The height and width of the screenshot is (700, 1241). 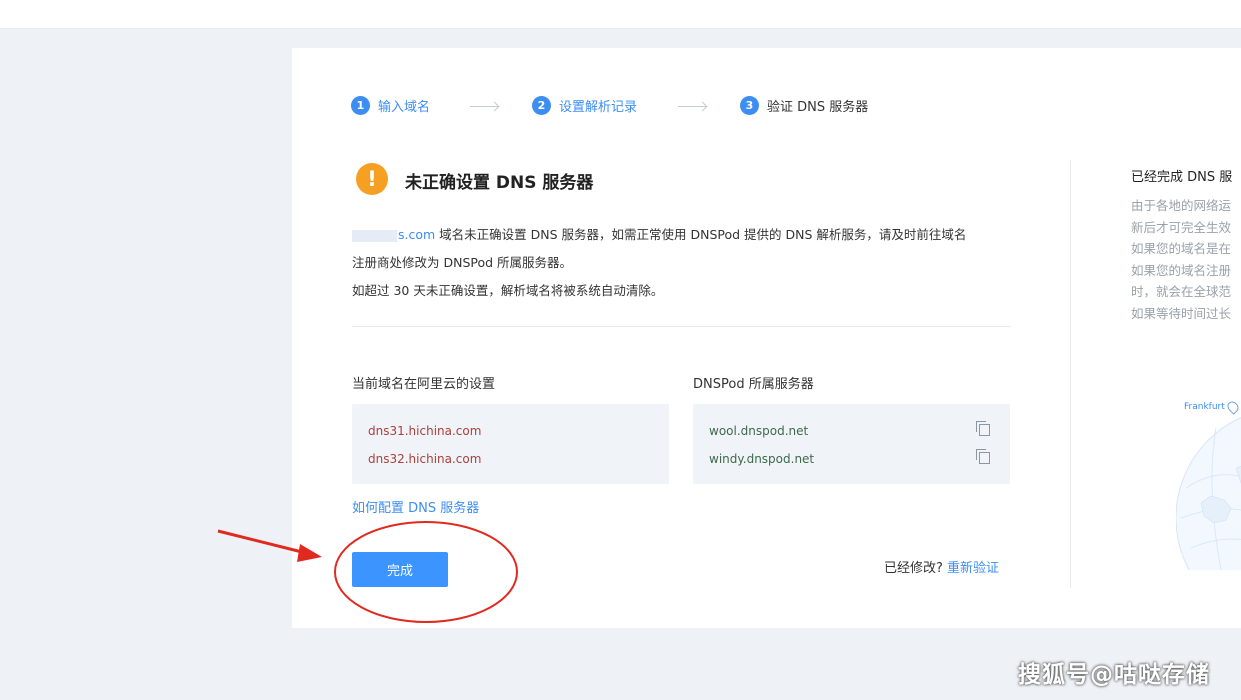 I want to click on side-line: 如果您的域名是在, so click(x=1181, y=248).